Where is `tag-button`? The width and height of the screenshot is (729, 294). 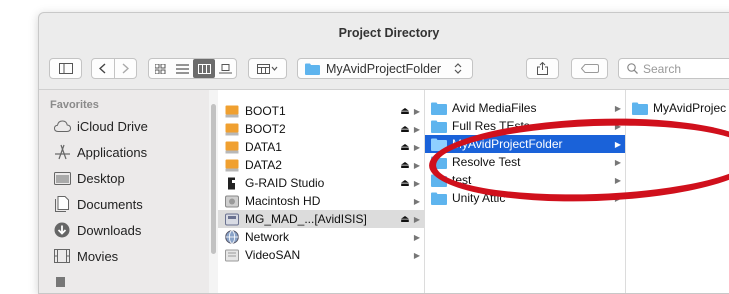
tag-button is located at coordinates (589, 68).